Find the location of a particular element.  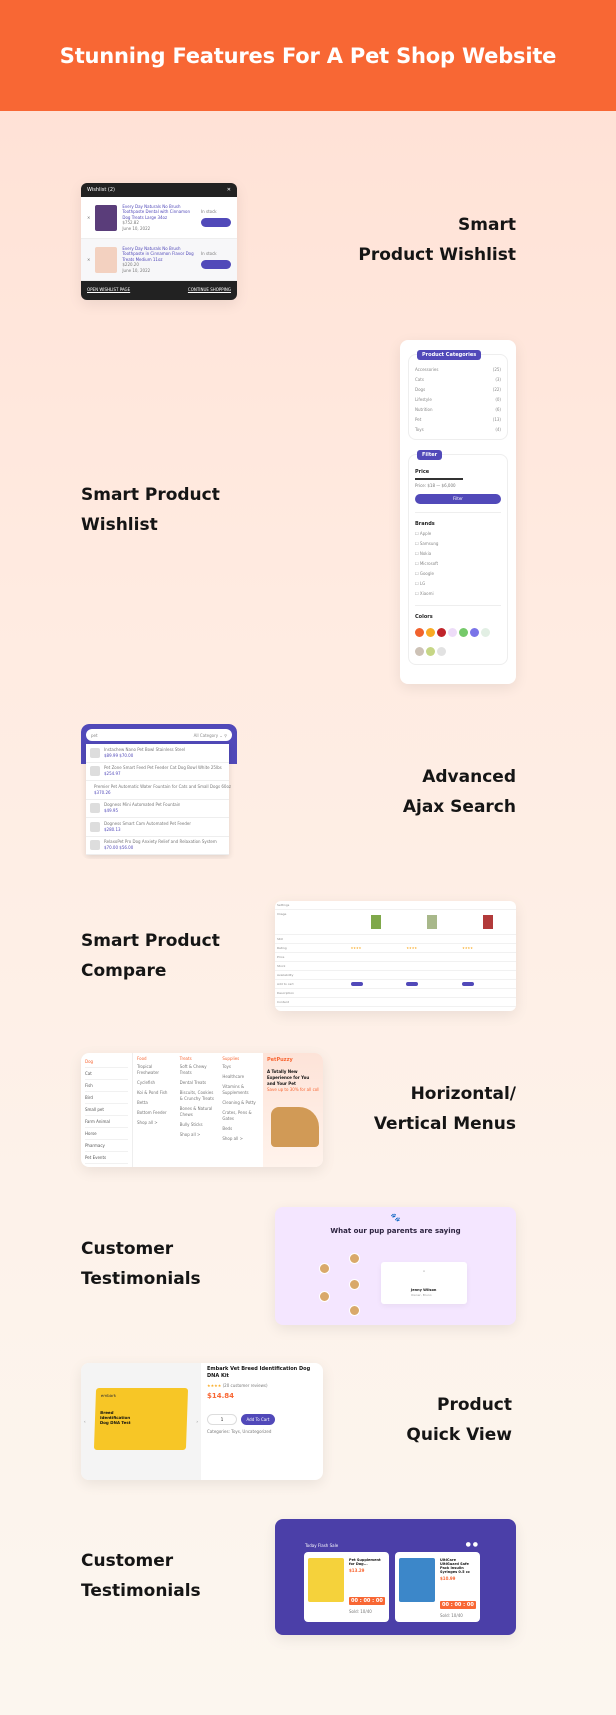

menu-side-item: Bird is located at coordinates (106, 1098).